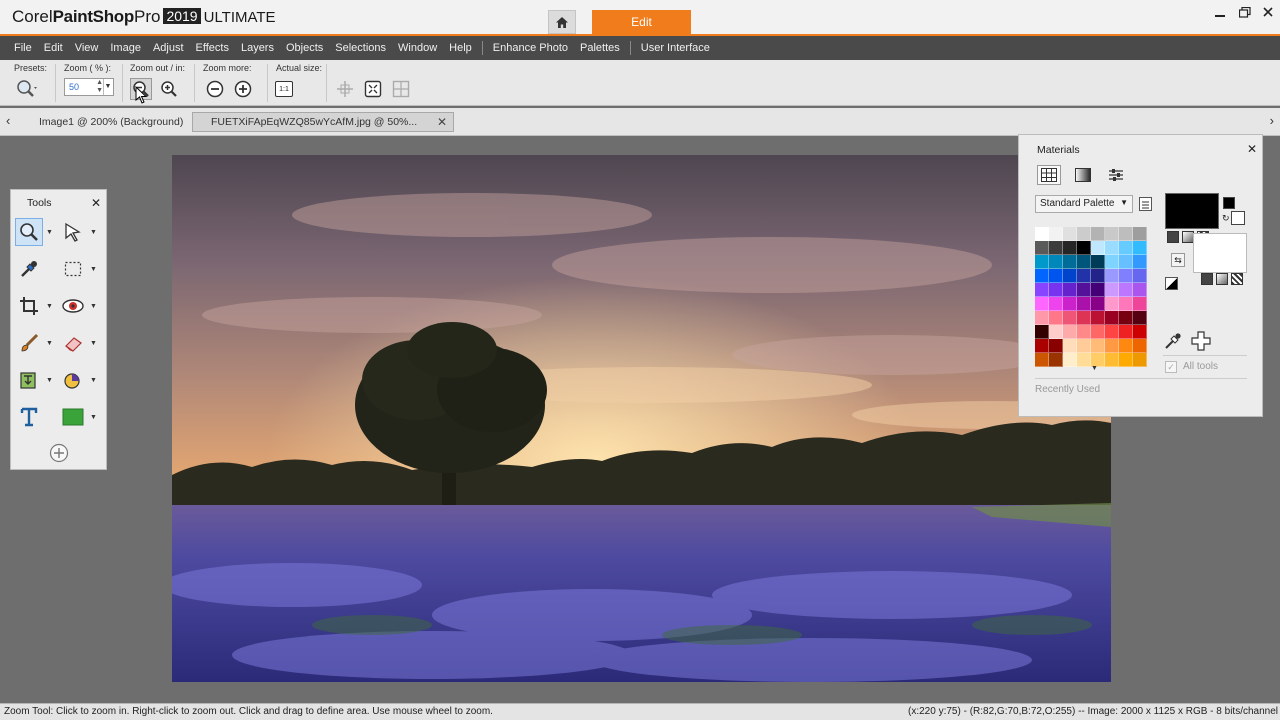 The width and height of the screenshot is (1280, 720). Describe the element at coordinates (99, 87) in the screenshot. I see `zoom-spinner-icon: ▲ ▼` at that location.